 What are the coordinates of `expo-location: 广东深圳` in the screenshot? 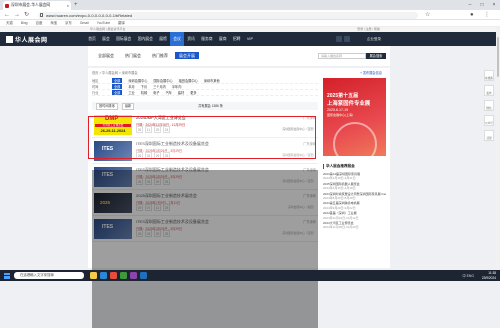 It's located at (309, 196).